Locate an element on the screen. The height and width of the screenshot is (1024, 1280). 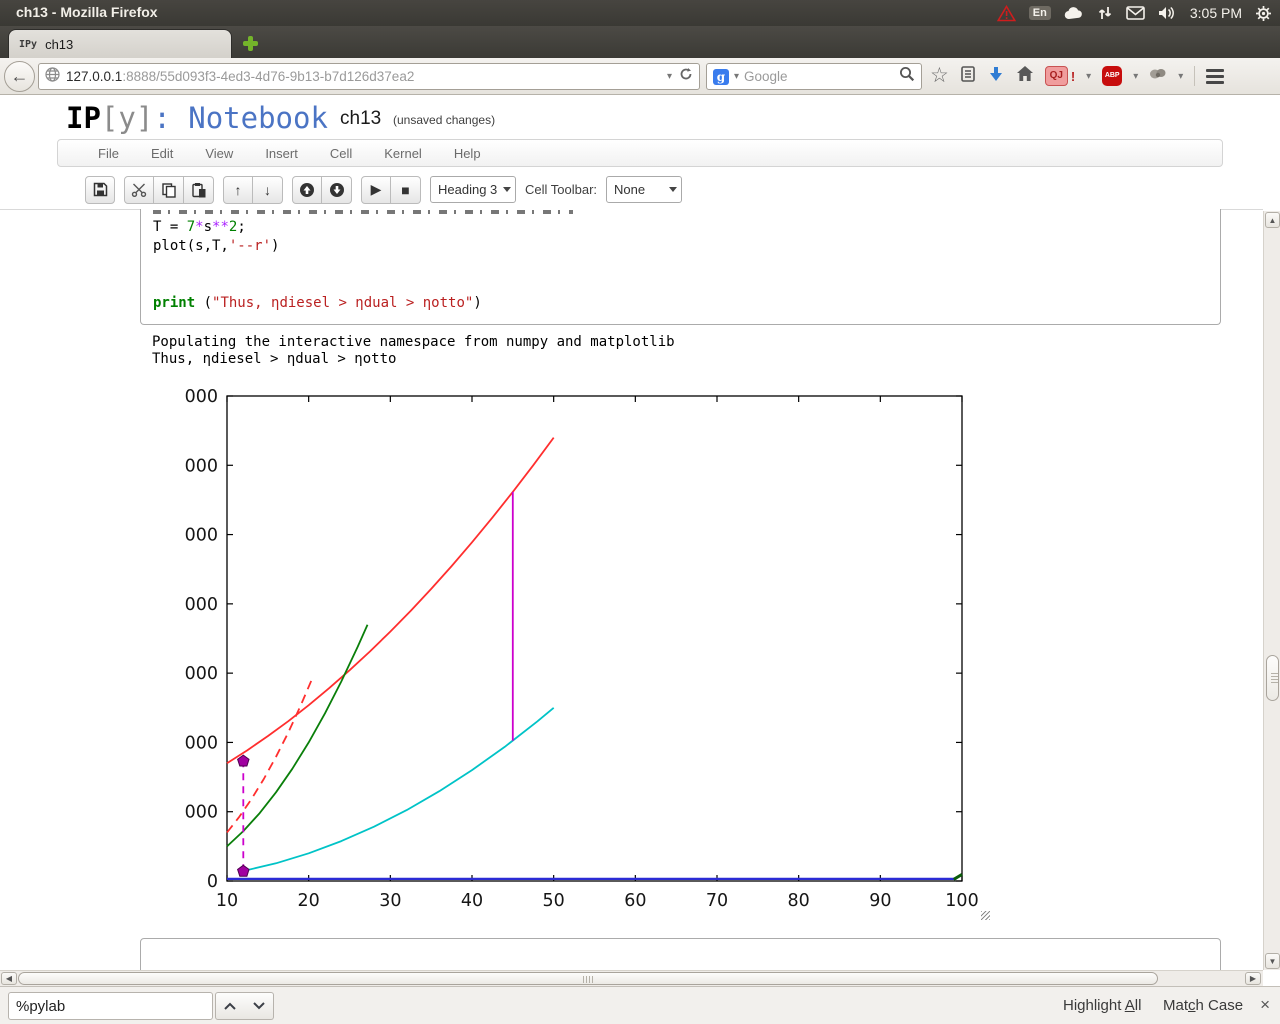
addon-moth-icon is located at coordinates (1158, 76).